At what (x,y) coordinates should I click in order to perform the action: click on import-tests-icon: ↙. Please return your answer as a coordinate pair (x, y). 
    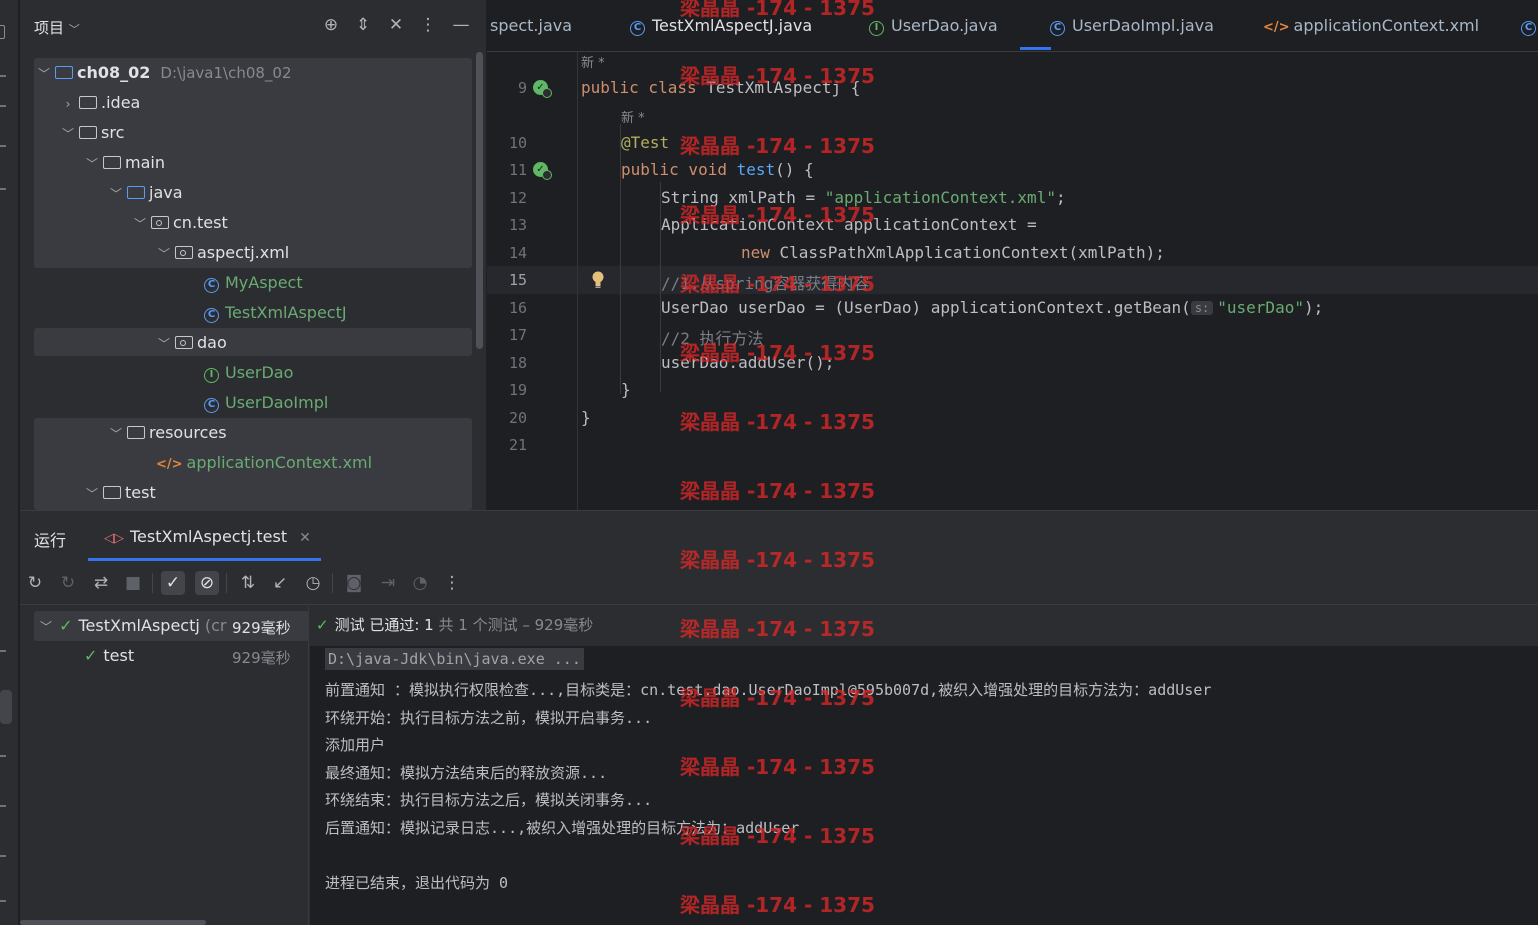
    Looking at the image, I should click on (280, 583).